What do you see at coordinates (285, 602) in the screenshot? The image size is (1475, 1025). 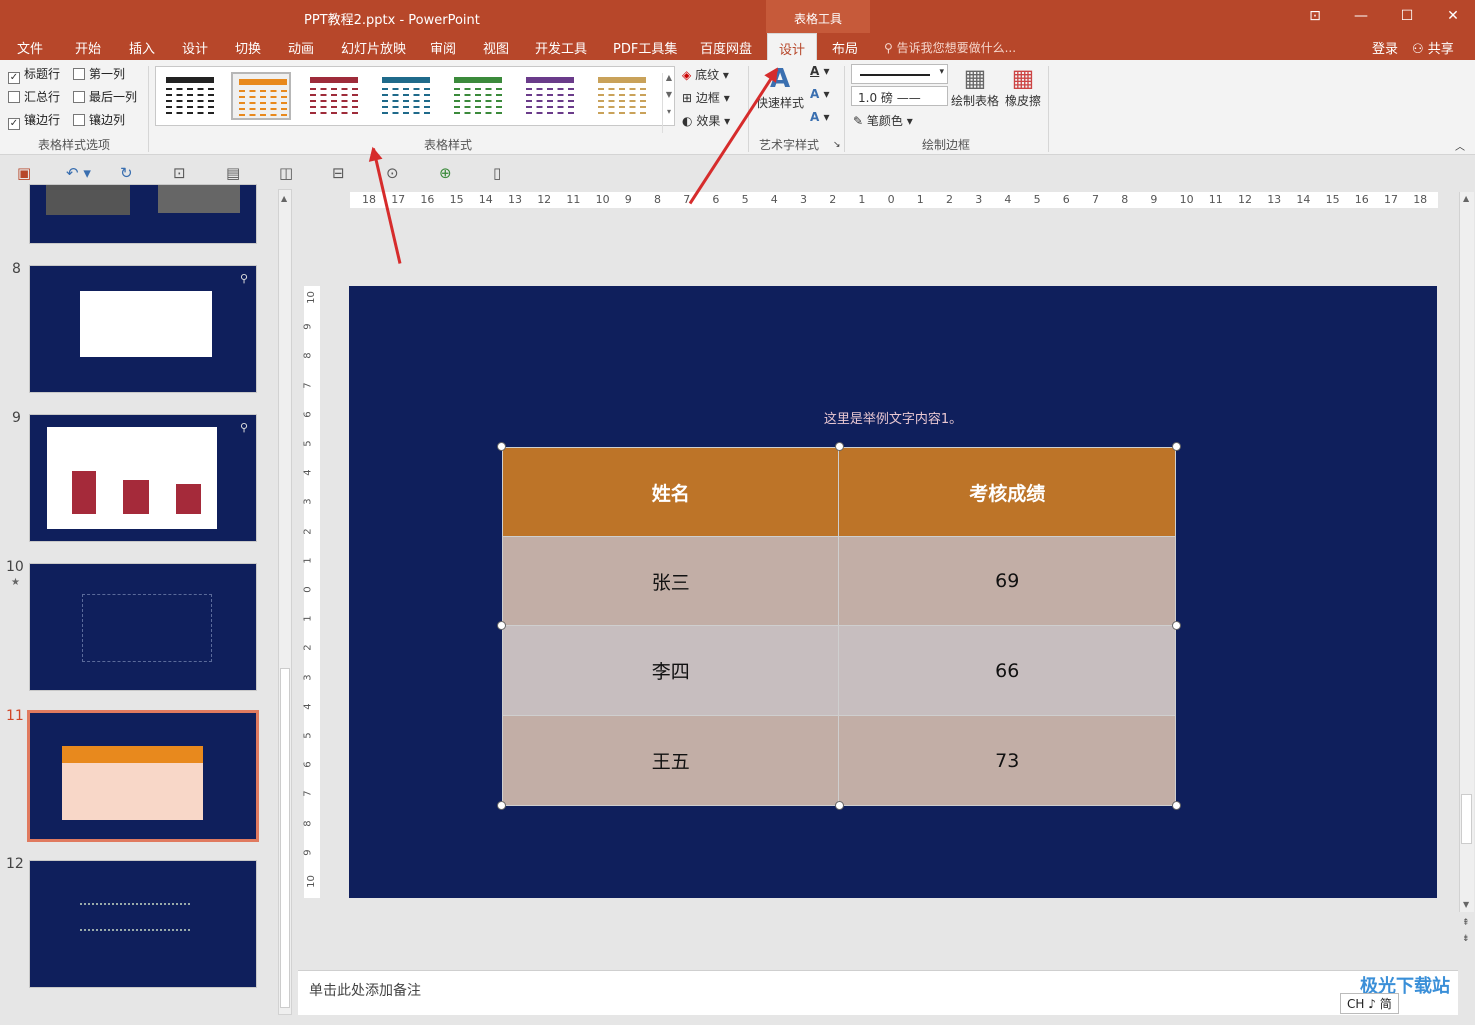 I see `thumbnail-scrollbar: ▲` at bounding box center [285, 602].